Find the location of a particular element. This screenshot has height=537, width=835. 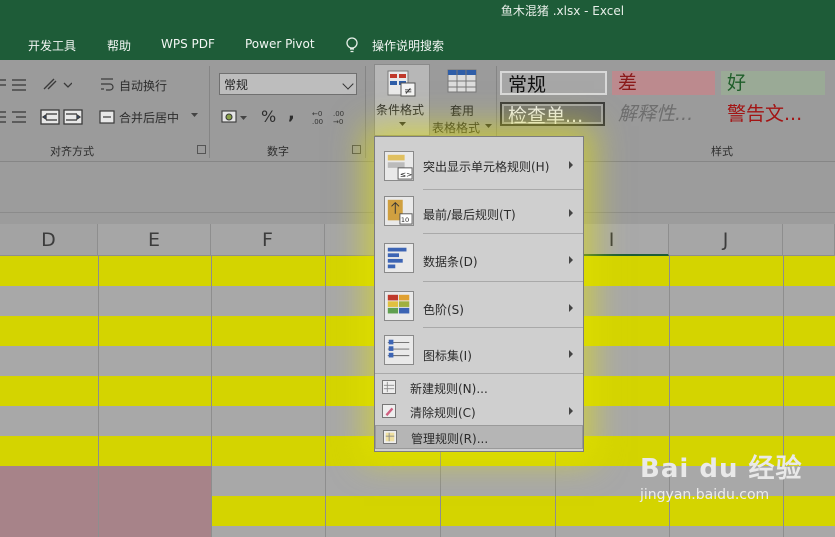

icon-sets-icon is located at coordinates (399, 350).